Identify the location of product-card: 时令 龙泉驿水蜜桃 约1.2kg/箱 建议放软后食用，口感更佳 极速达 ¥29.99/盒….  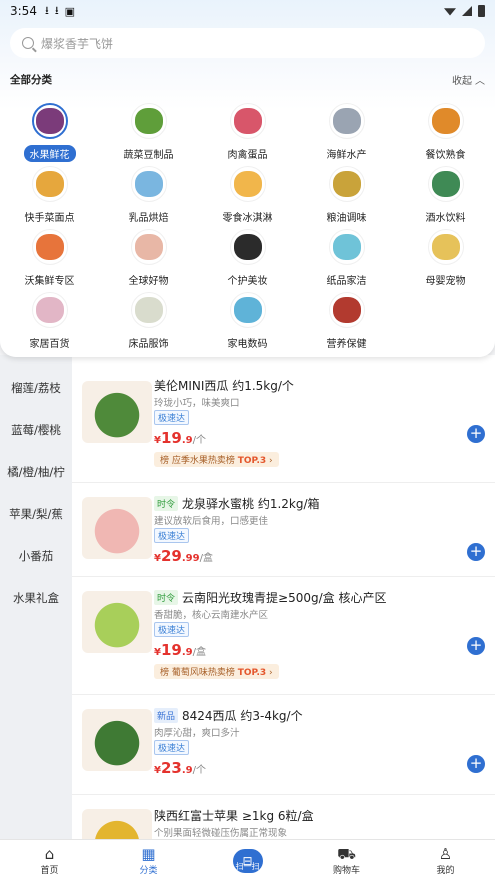
(283, 530).